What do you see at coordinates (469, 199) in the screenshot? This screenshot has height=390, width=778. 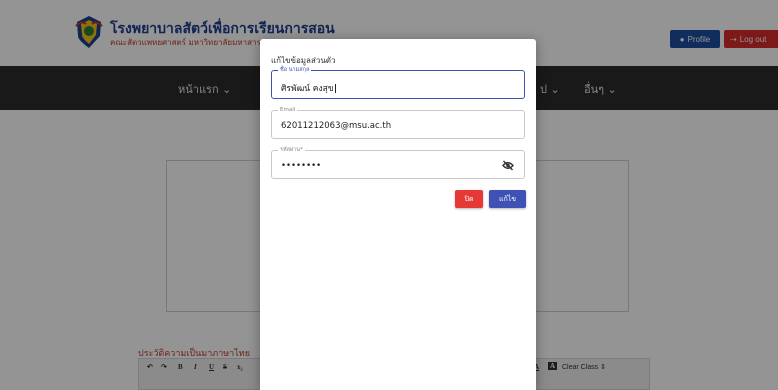 I see `close-button: ปิด` at bounding box center [469, 199].